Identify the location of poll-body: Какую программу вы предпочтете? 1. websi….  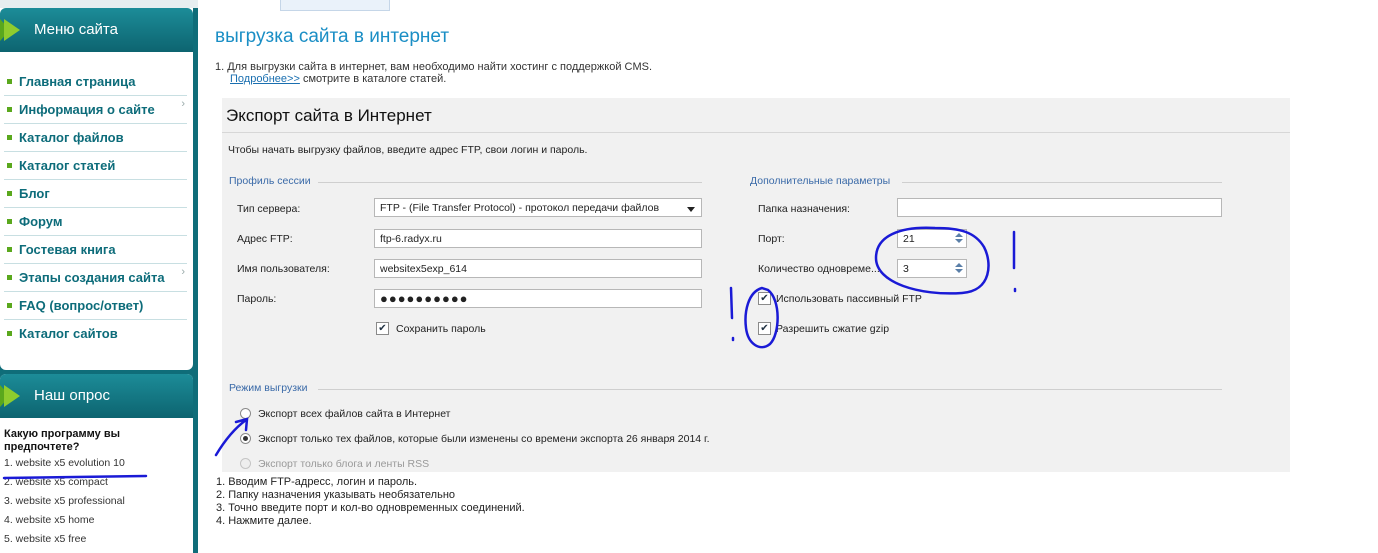
(96, 482).